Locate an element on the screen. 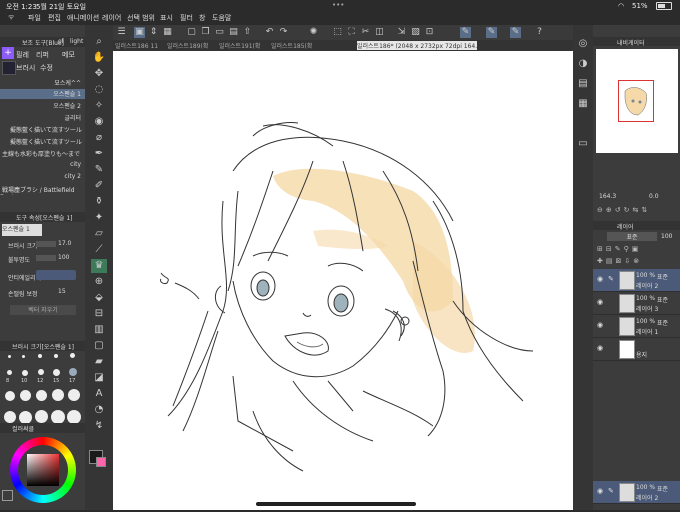  brush-item-dust: 戦場塵ブラシ / Battlefield Dust is located at coordinates (42, 190).